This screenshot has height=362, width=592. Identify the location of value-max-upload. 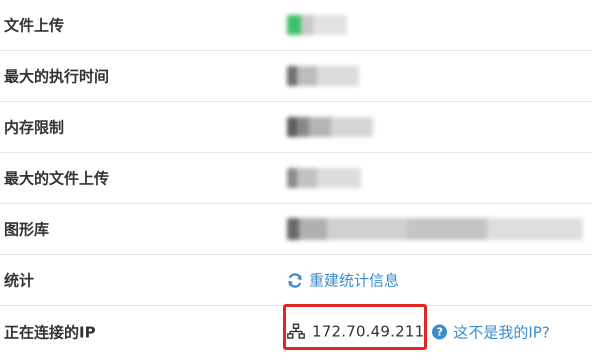
(324, 178).